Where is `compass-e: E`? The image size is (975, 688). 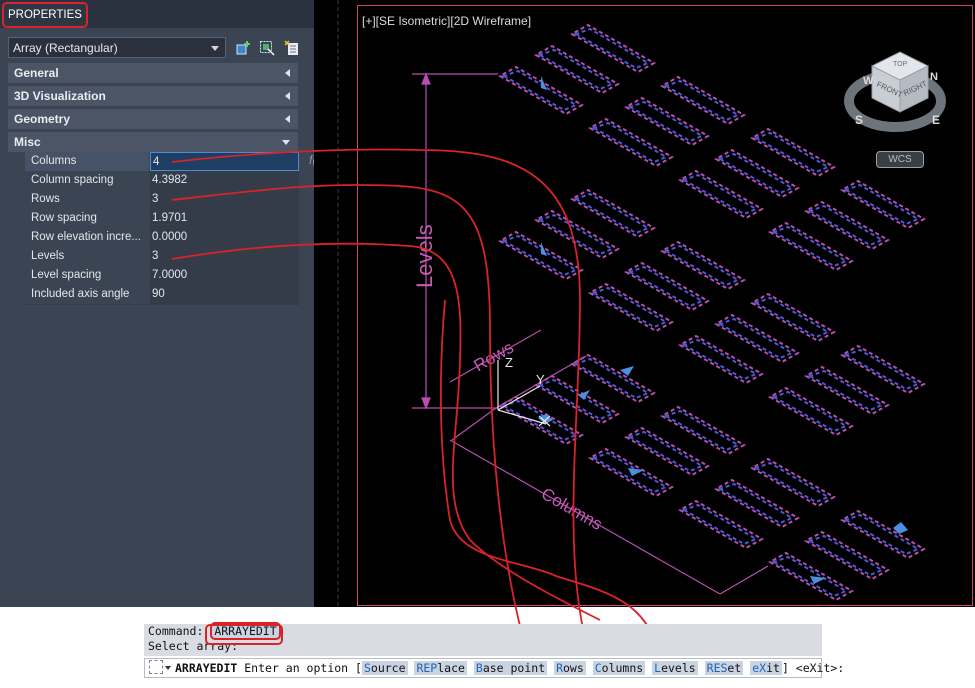 compass-e: E is located at coordinates (936, 120).